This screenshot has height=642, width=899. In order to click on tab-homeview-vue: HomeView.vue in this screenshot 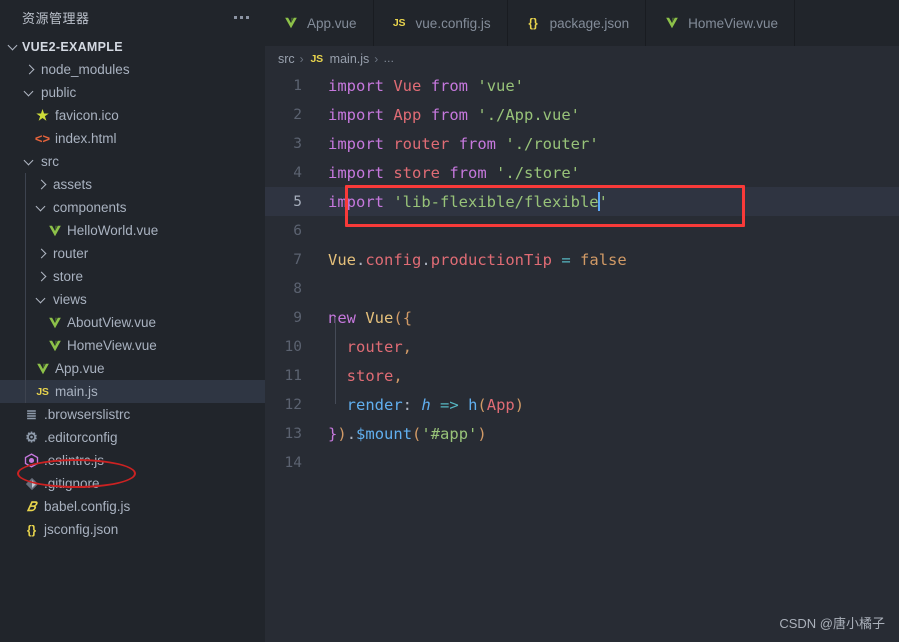, I will do `click(720, 23)`.